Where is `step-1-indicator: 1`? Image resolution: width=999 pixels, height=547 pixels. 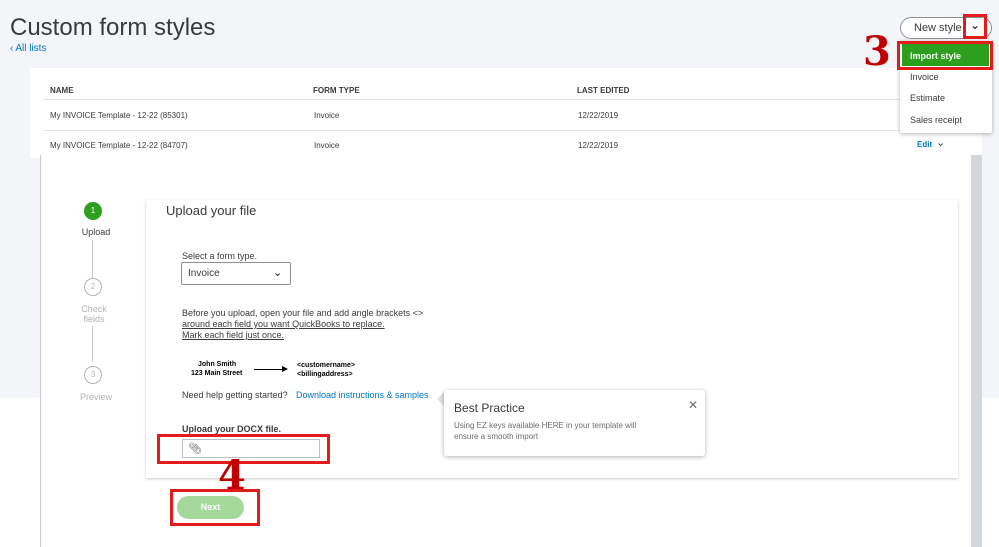
step-1-indicator: 1 is located at coordinates (93, 211).